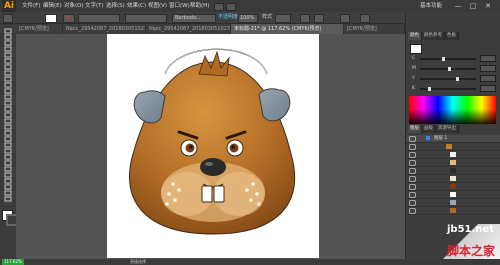 This screenshot has height=265, width=500. I want to click on tab-doc-active: 未标题-21* @ 117.62% (CMYK/预览), so click(287, 29).